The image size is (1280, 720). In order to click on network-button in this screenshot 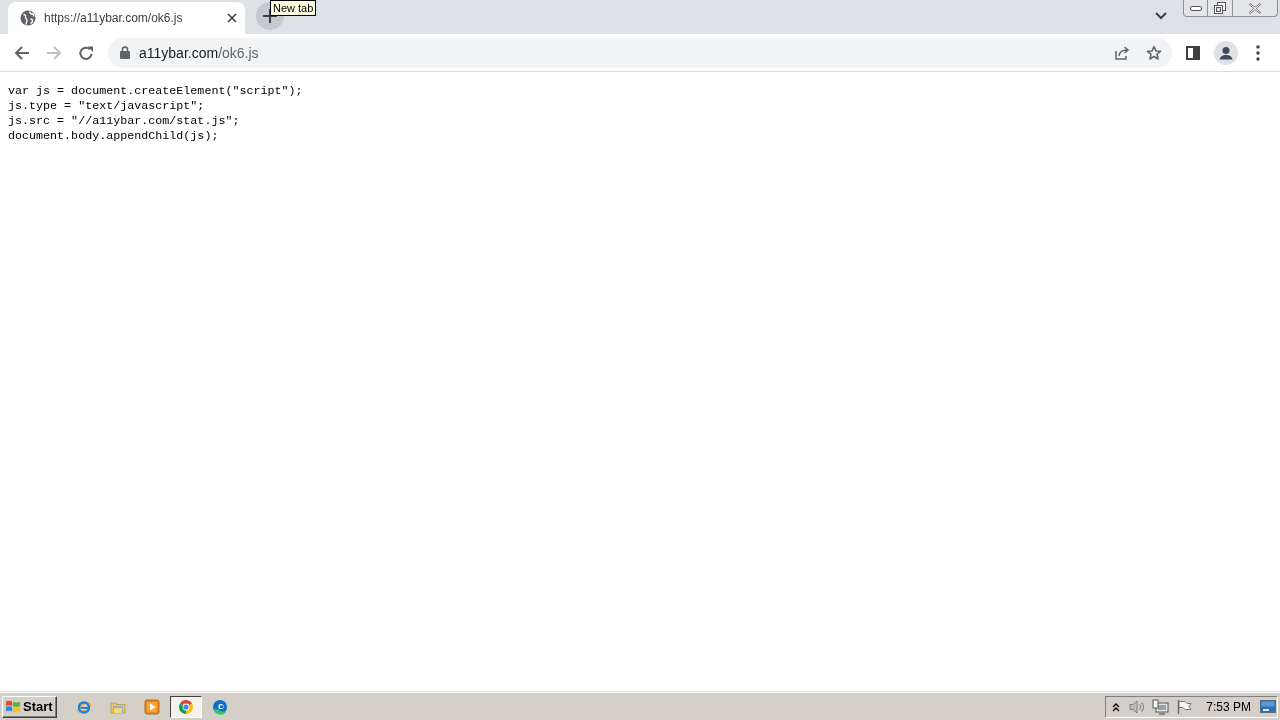, I will do `click(1161, 706)`.